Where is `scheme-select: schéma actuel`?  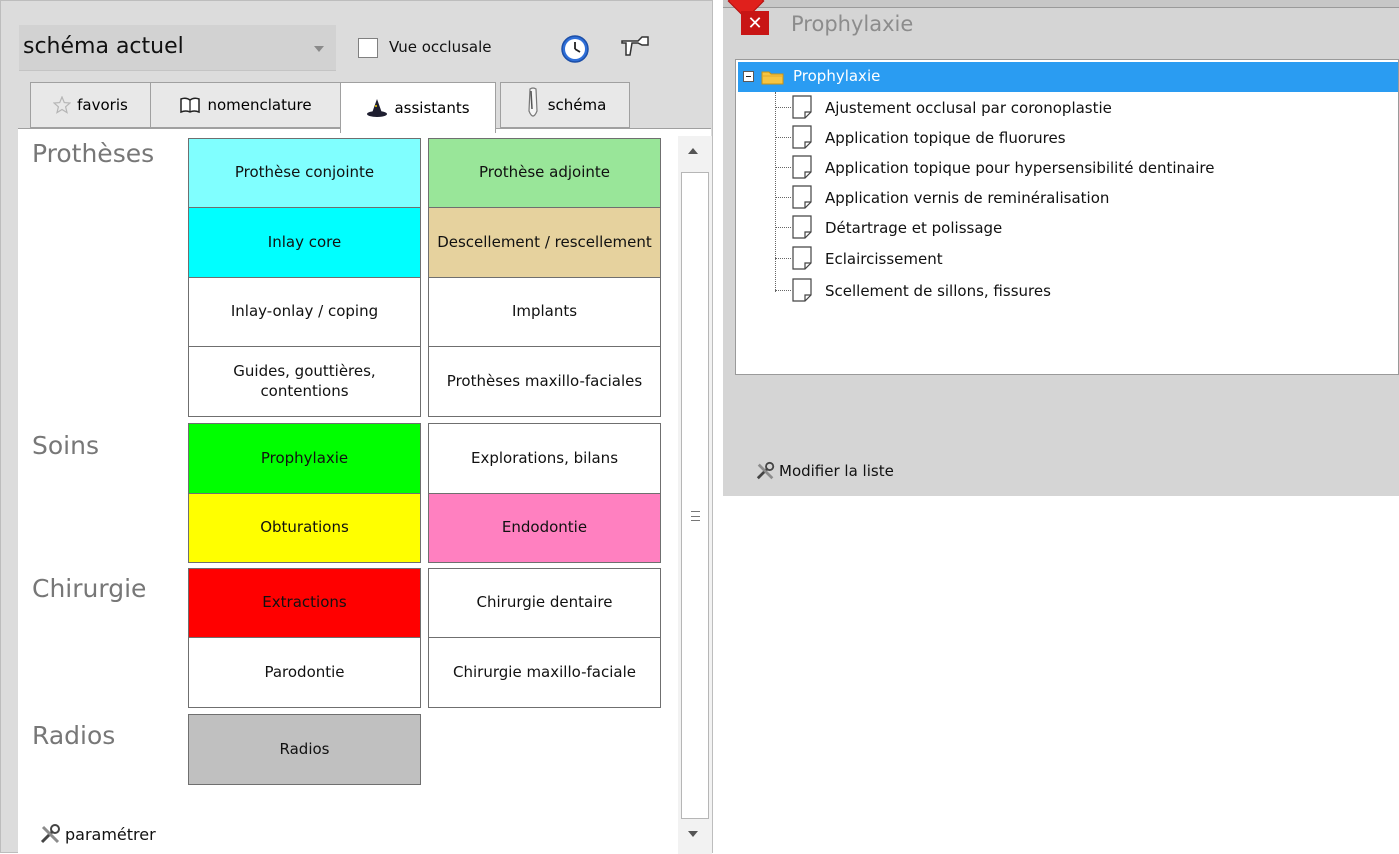
scheme-select: schéma actuel is located at coordinates (177, 48).